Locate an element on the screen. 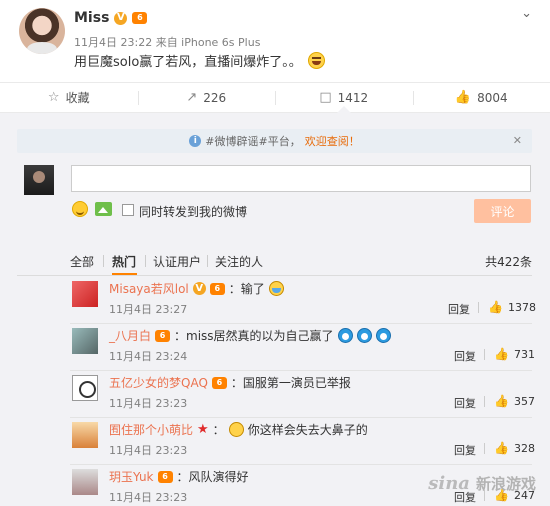 The width and height of the screenshot is (550, 506). commenter-name: 囿住那个小萌比 is located at coordinates (151, 429).